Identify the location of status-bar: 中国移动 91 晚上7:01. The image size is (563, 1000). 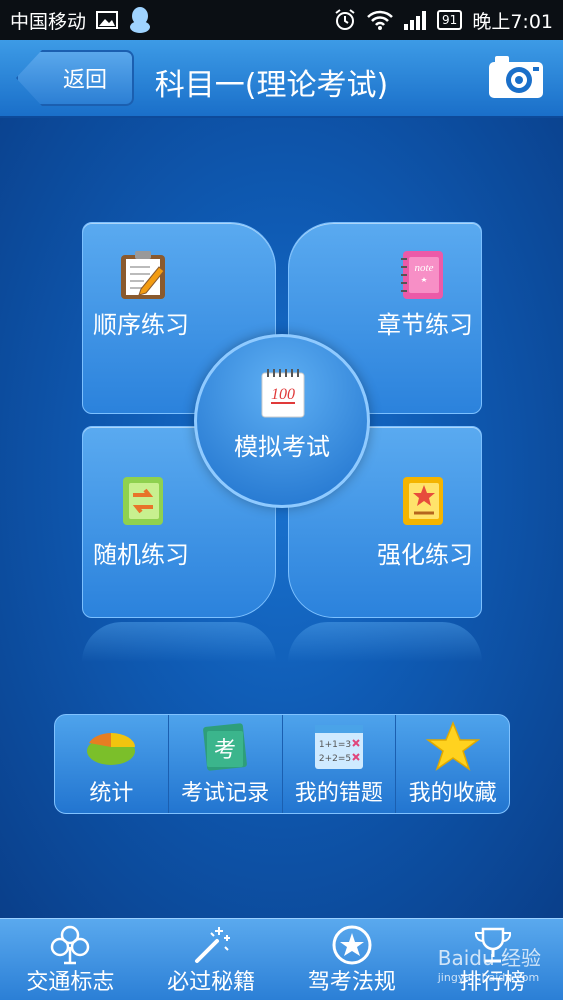
(281, 20).